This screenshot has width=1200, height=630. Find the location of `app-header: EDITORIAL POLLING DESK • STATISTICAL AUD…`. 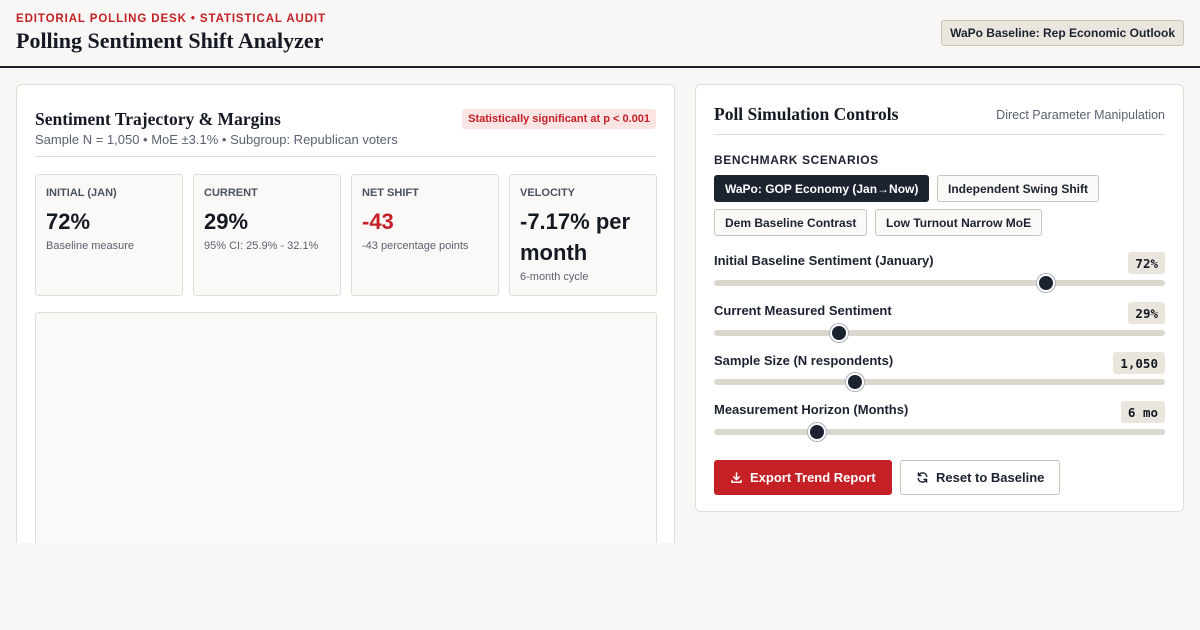

app-header: EDITORIAL POLLING DESK • STATISTICAL AUD… is located at coordinates (600, 34).